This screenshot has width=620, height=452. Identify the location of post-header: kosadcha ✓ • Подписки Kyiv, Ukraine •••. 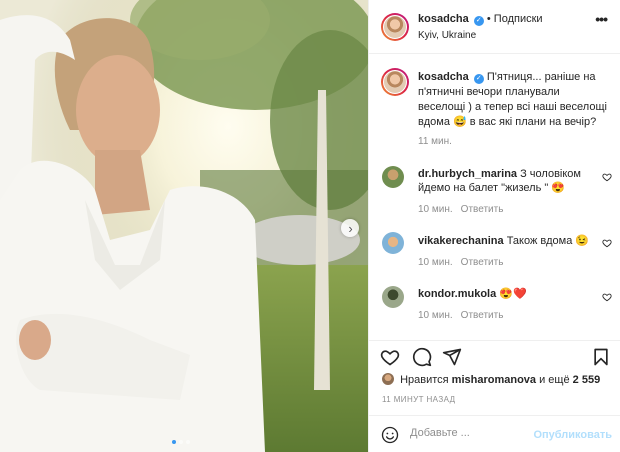
(494, 27).